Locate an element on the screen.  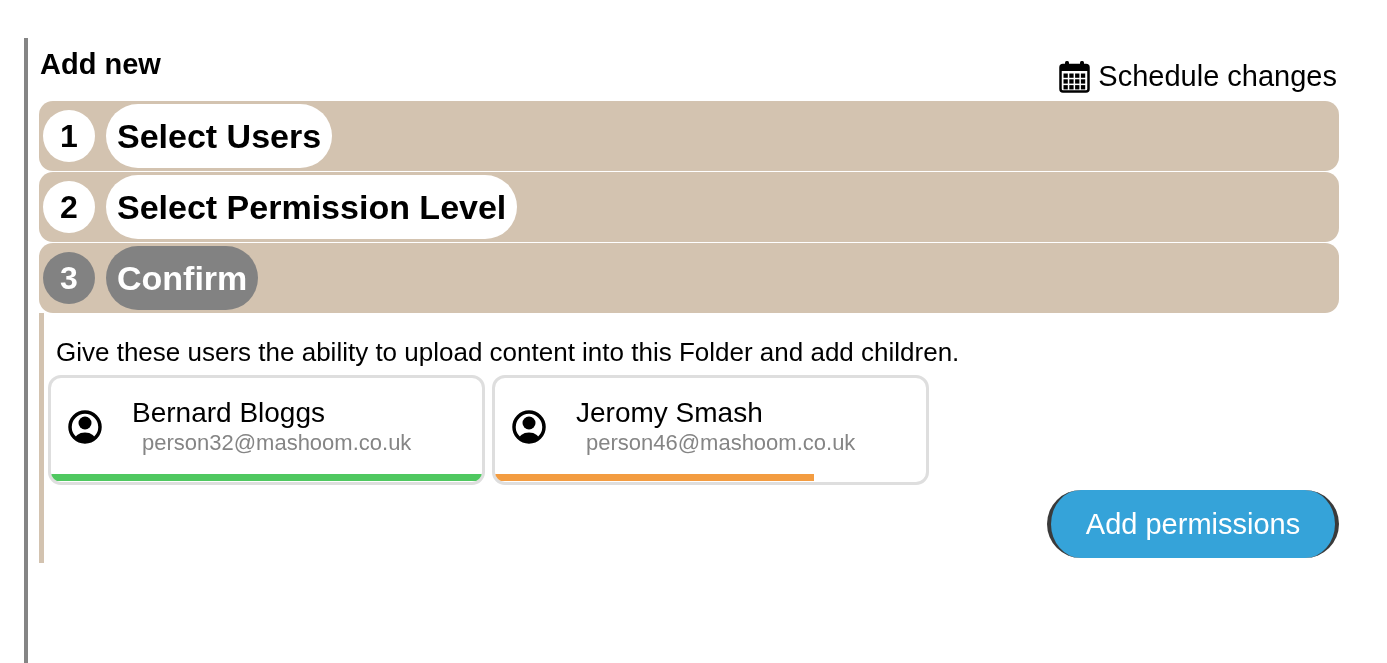
calendar-icon is located at coordinates (1075, 76).